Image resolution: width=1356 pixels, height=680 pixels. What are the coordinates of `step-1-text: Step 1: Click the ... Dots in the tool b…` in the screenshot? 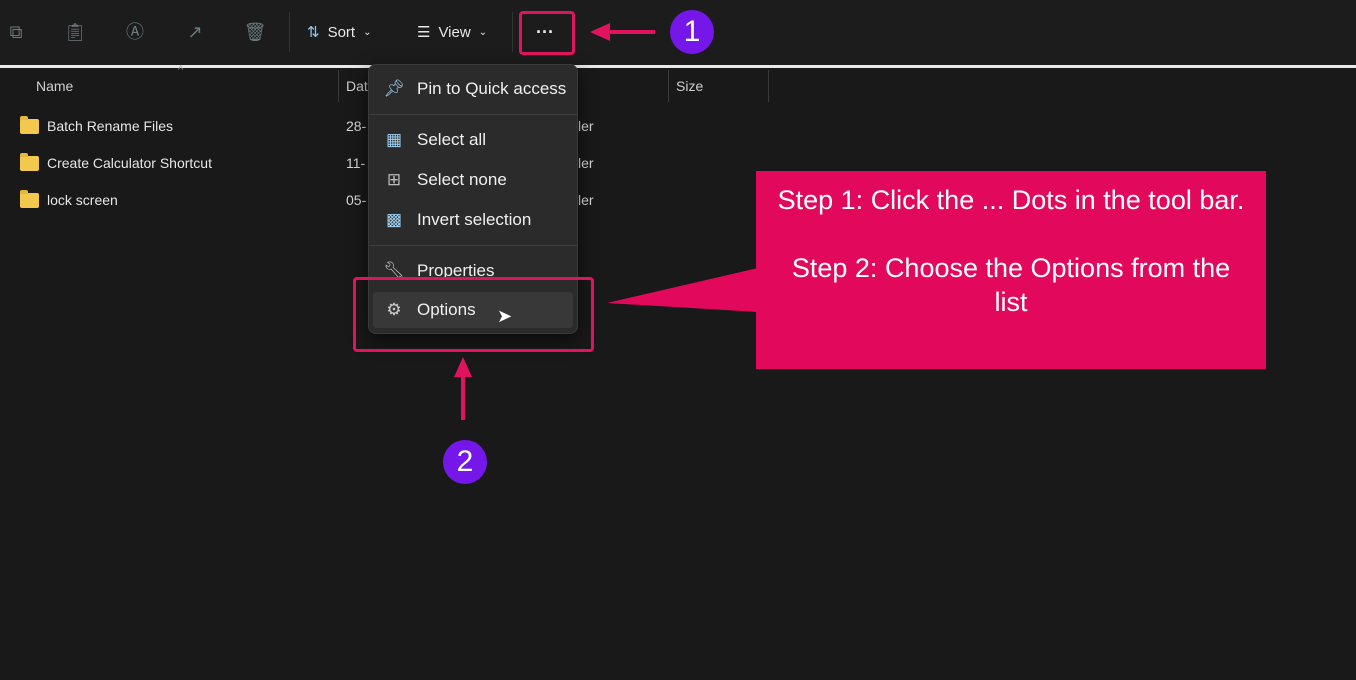 It's located at (1011, 200).